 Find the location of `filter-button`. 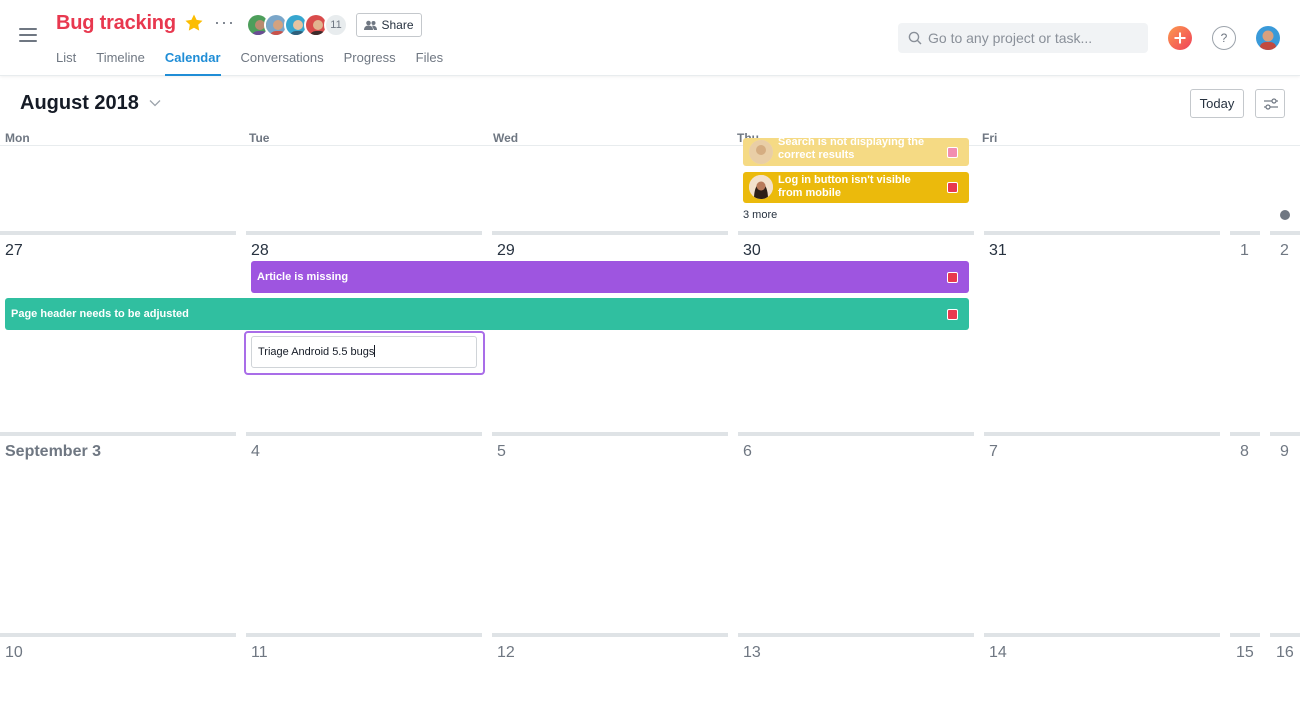

filter-button is located at coordinates (1270, 103).